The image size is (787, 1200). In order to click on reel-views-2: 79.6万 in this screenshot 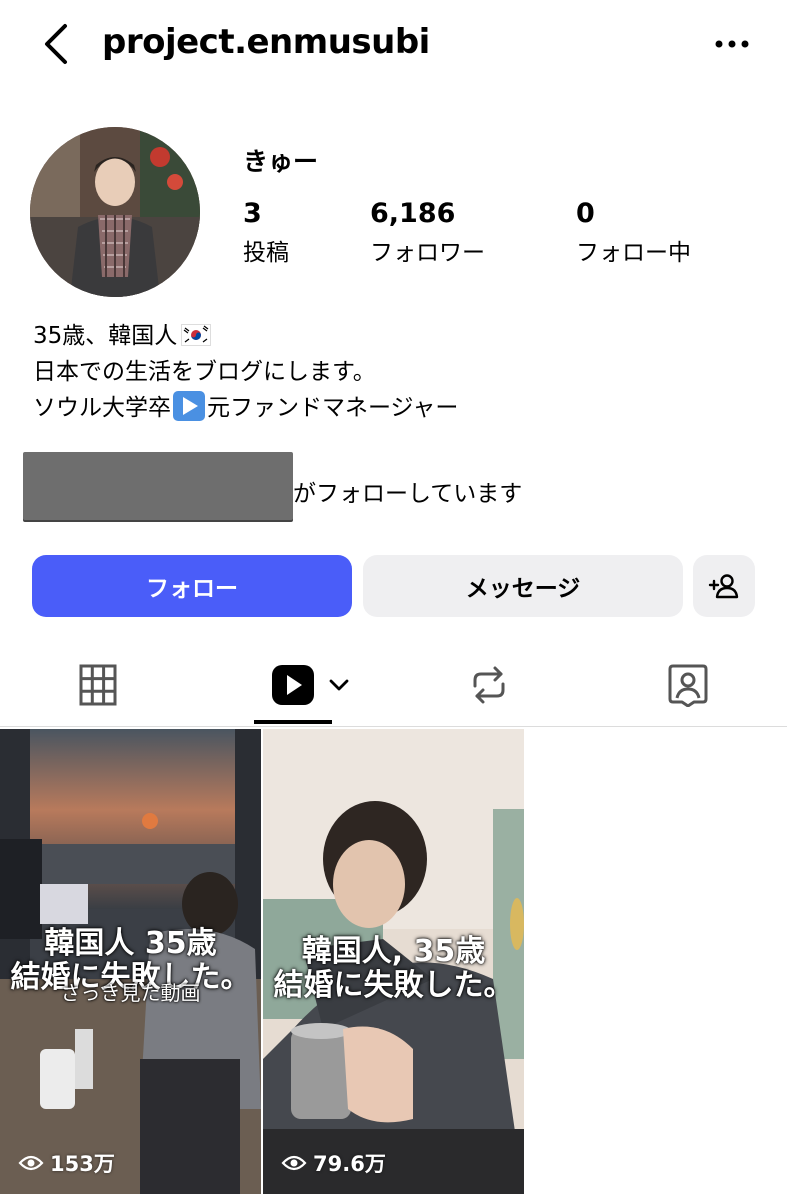, I will do `click(333, 1163)`.